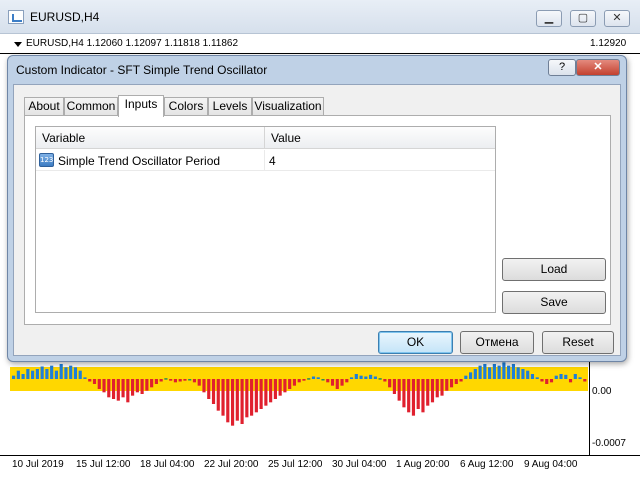 This screenshot has width=640, height=480. I want to click on tab-common: Common, so click(91, 106).